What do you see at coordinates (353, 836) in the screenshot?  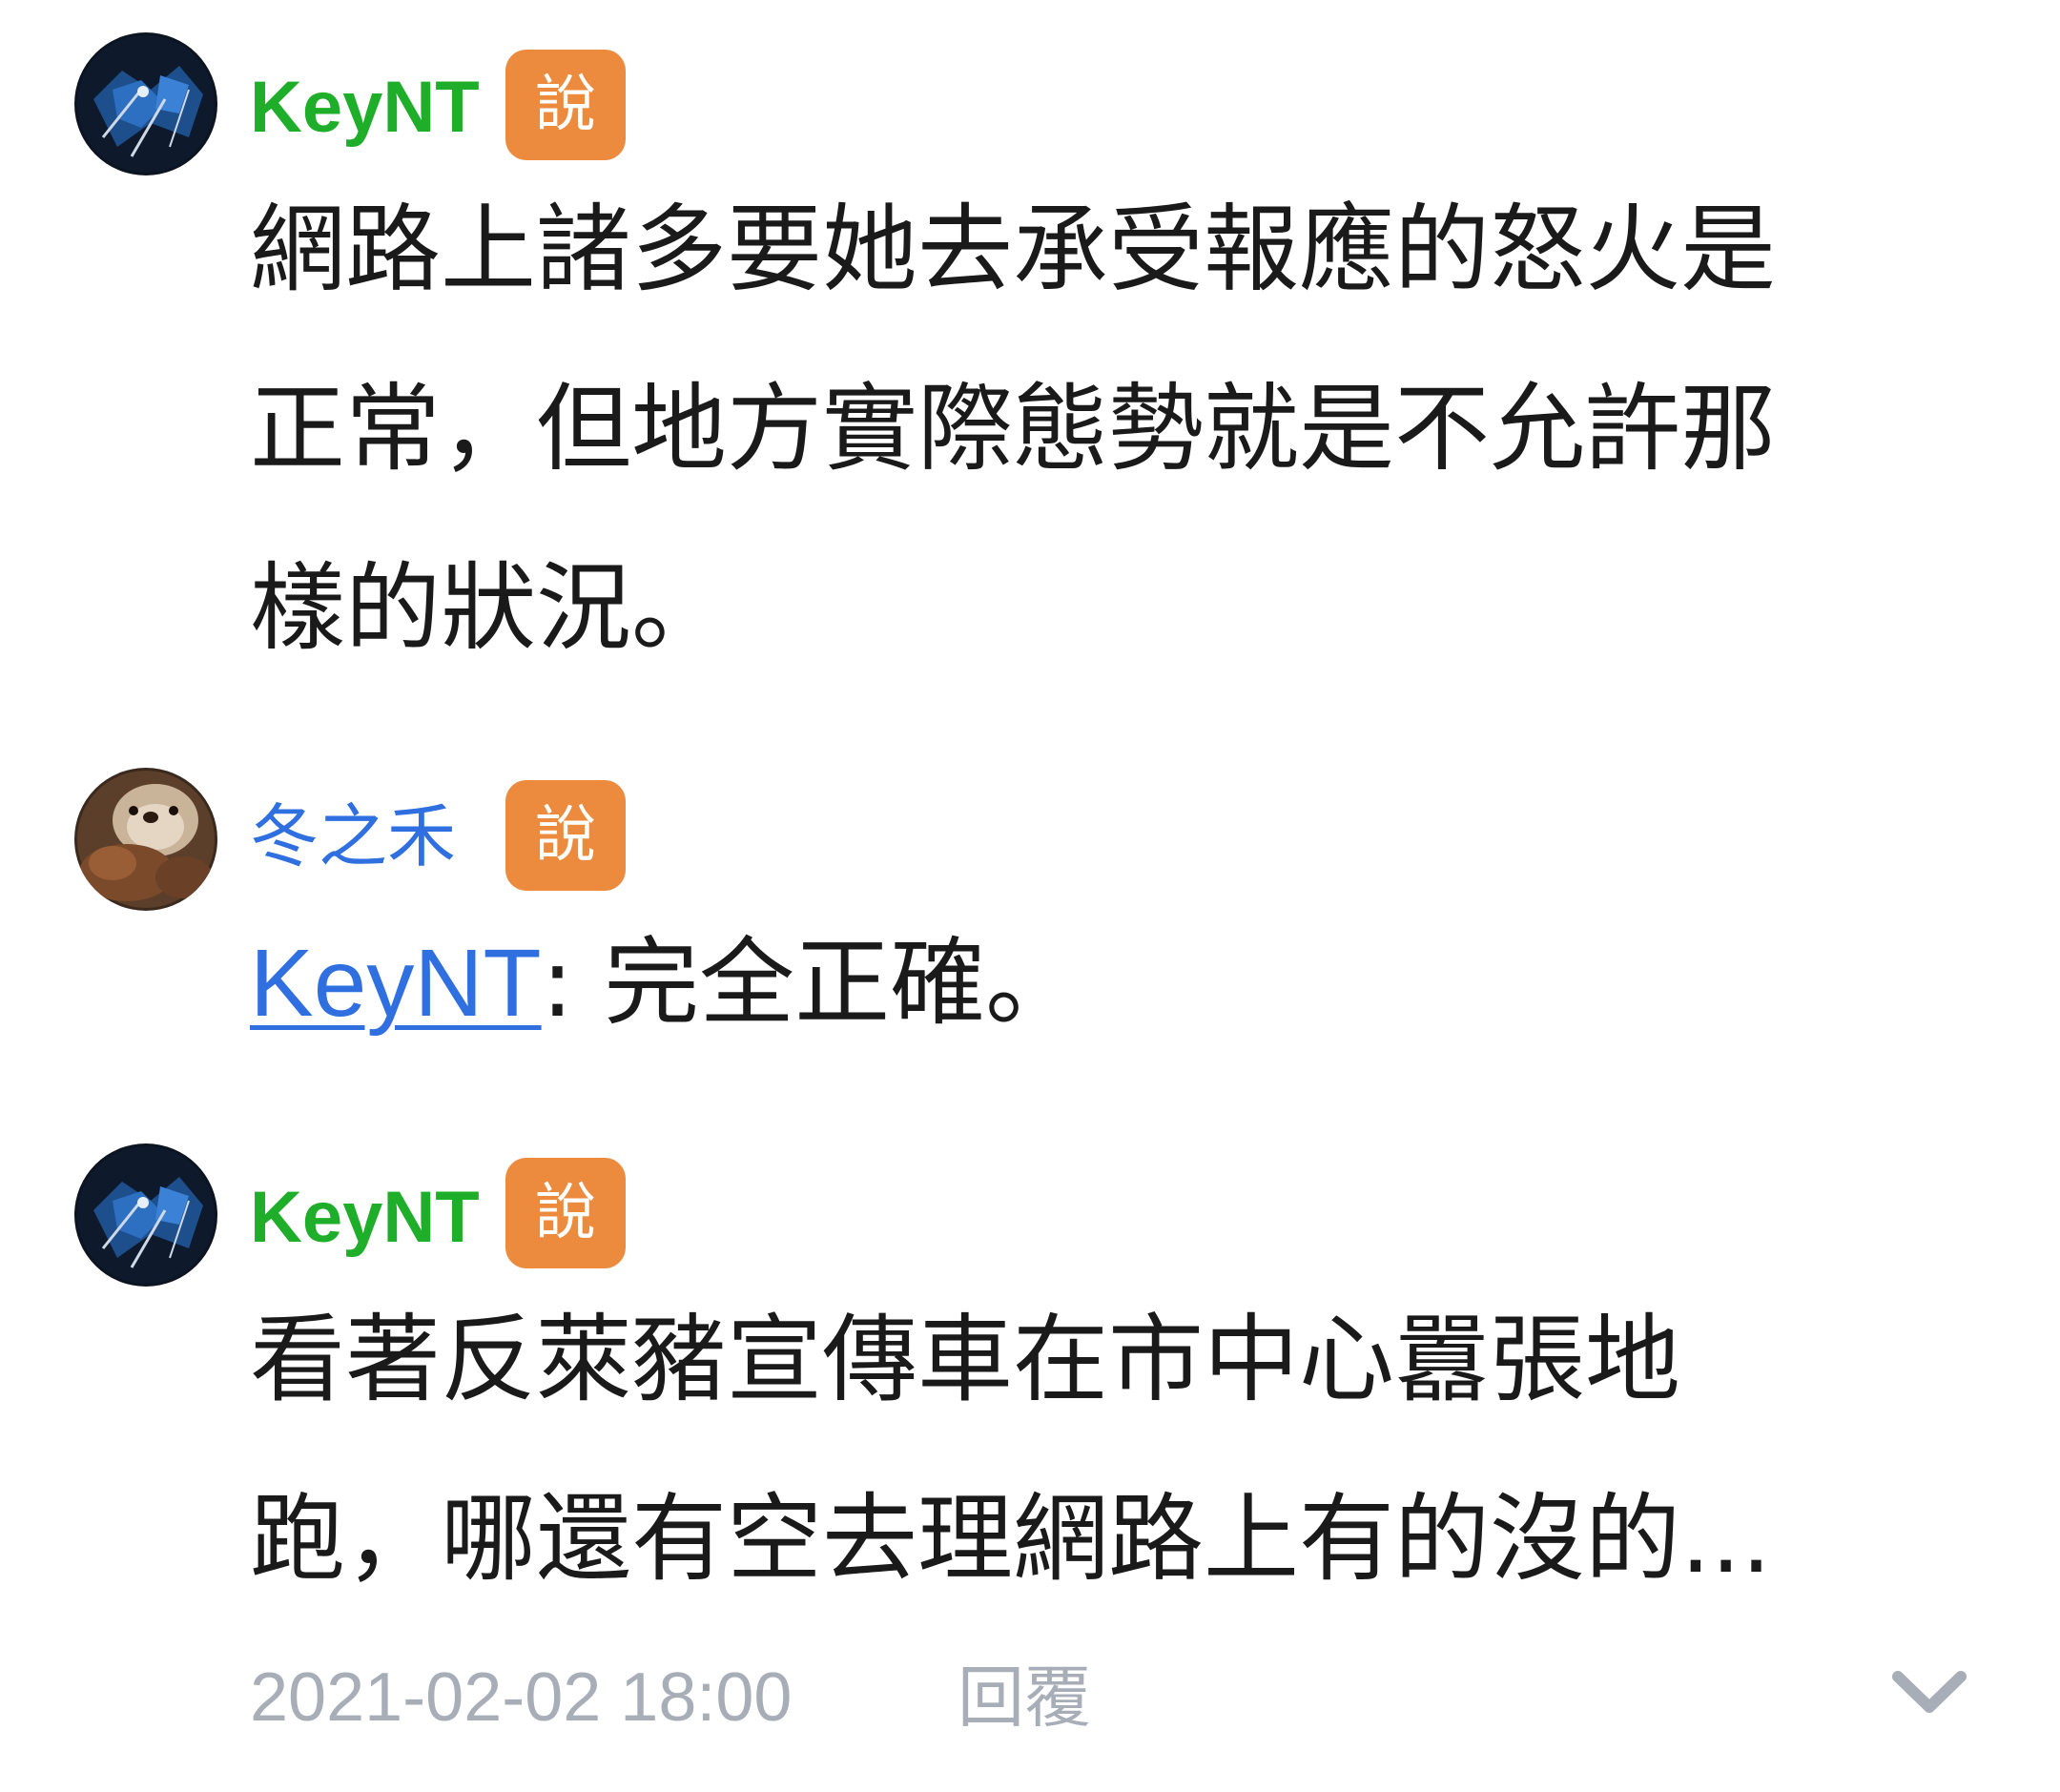 I see `author-name: 冬之禾` at bounding box center [353, 836].